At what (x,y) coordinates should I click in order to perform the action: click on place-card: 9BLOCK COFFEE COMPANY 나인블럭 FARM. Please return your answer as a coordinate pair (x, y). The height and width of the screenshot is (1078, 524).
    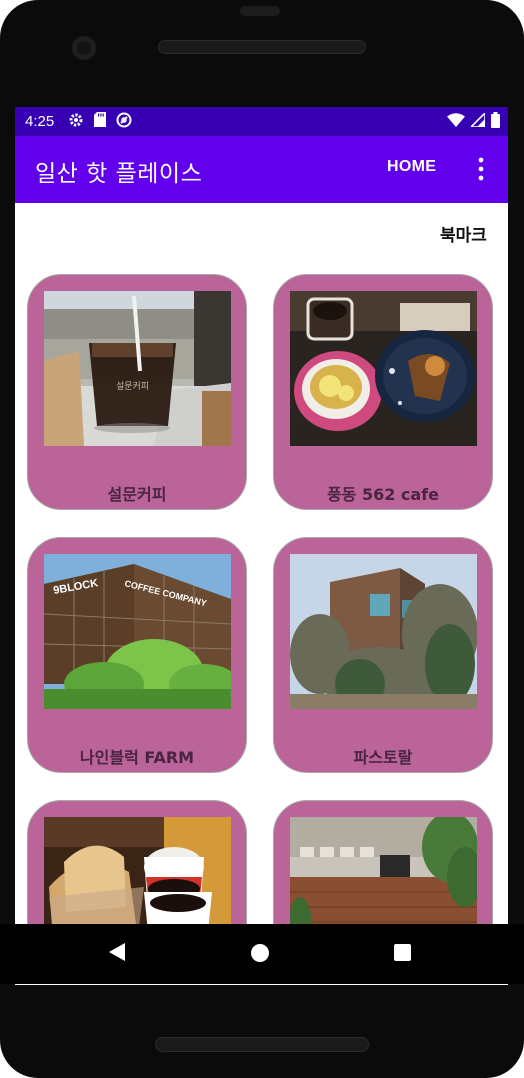
    Looking at the image, I should click on (137, 655).